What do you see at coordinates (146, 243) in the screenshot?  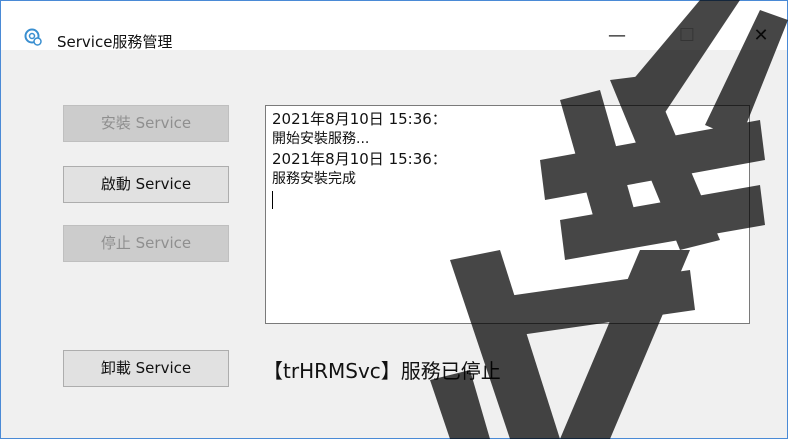 I see `stop-service-button: 停止 Service` at bounding box center [146, 243].